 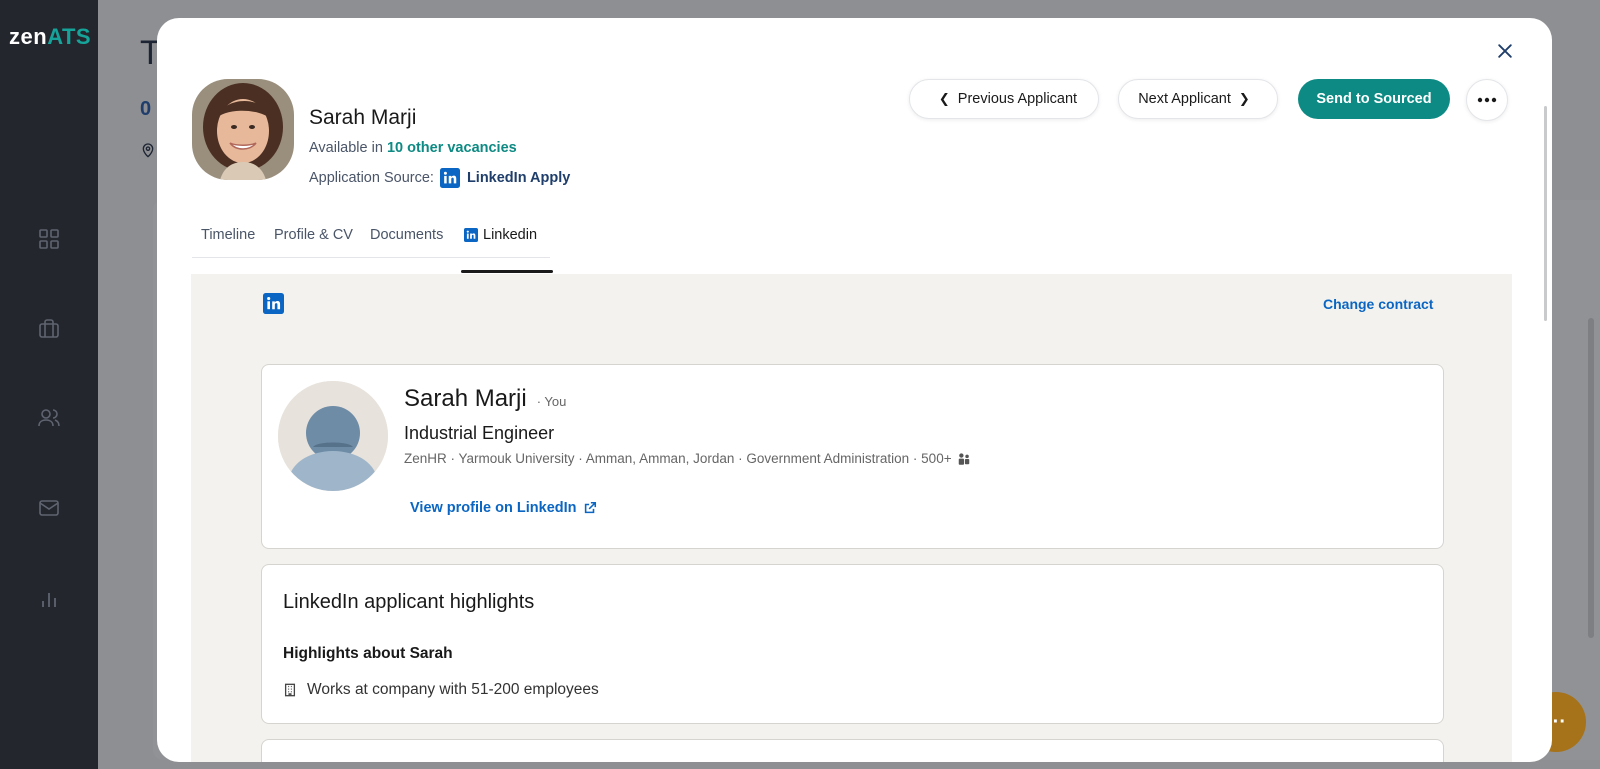 I want to click on applicant-avatar, so click(x=243, y=129).